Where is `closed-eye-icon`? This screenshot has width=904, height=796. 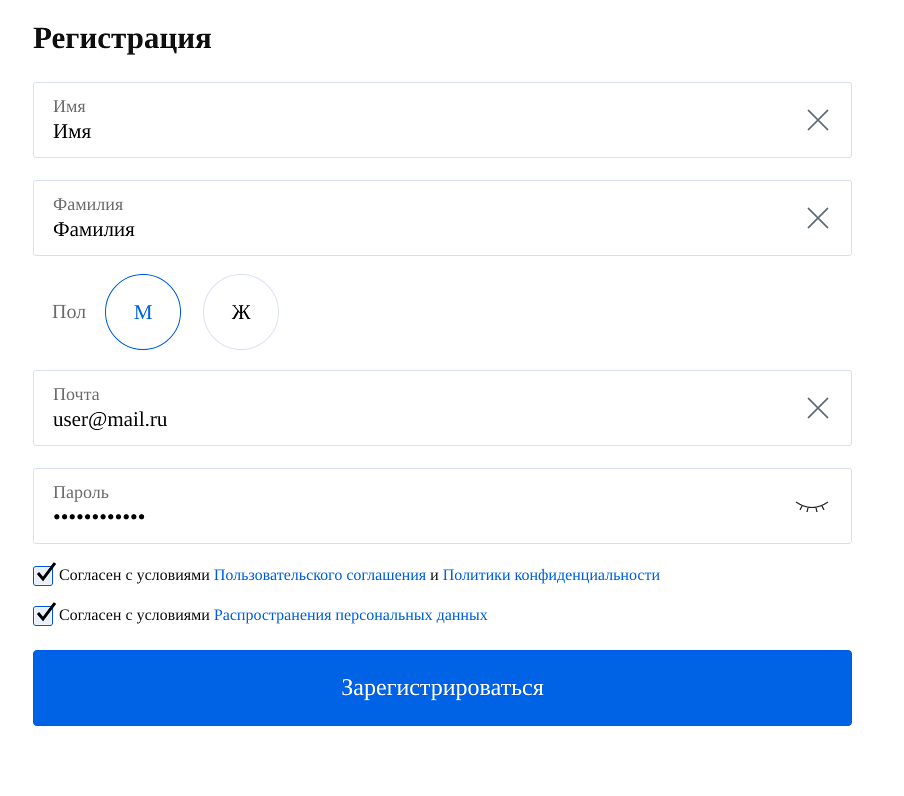 closed-eye-icon is located at coordinates (812, 506).